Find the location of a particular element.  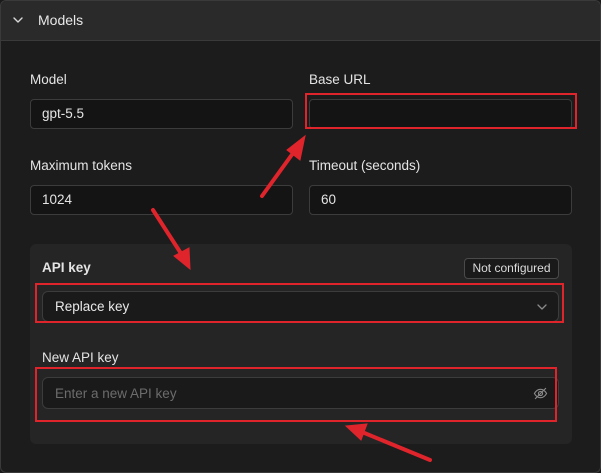

eye-off-icon is located at coordinates (540, 393).